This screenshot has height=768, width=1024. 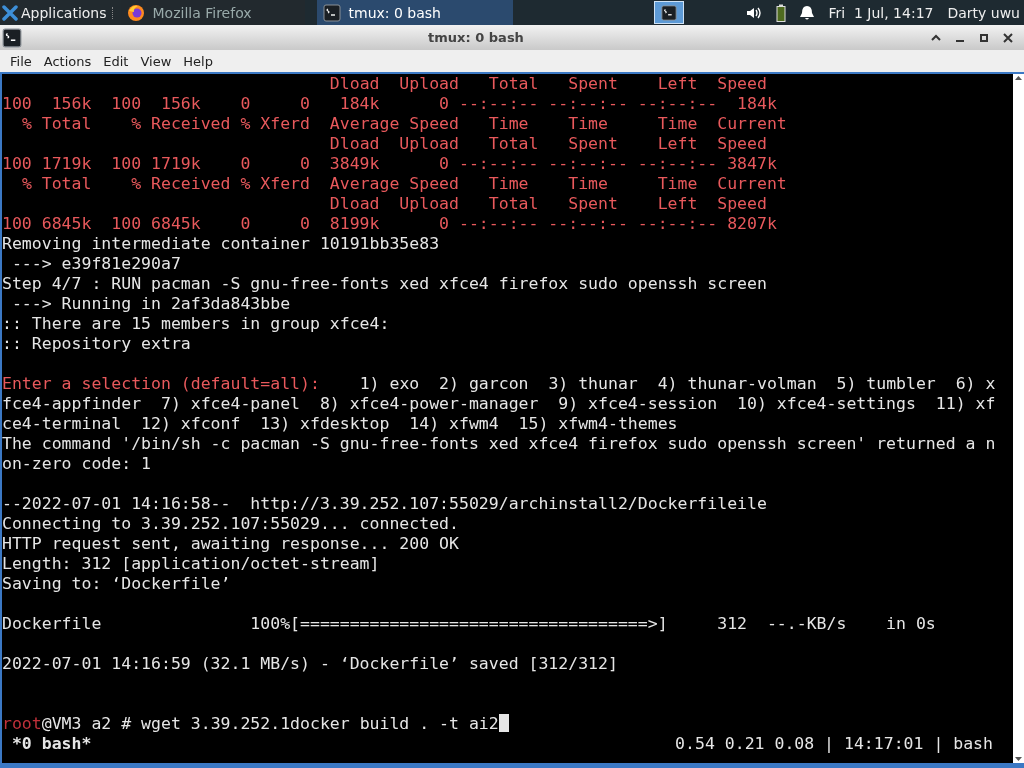 What do you see at coordinates (499, 404) in the screenshot?
I see `terminal-line: fce4-appfinder 7) xfce4-panel 8) xfce4-power-manager 9) xfce4-session 10) xfce4-settings 11) xf` at bounding box center [499, 404].